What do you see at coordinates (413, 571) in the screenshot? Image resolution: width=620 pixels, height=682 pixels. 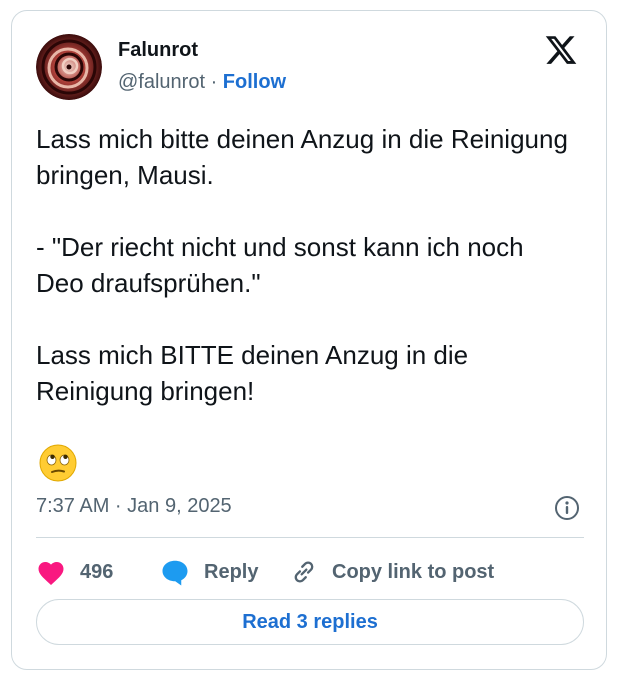 I see `copy-link-label: Copy link to post` at bounding box center [413, 571].